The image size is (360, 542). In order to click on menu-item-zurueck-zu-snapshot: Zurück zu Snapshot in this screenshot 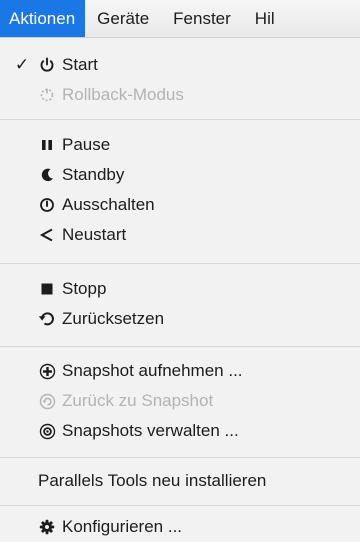, I will do `click(180, 401)`.